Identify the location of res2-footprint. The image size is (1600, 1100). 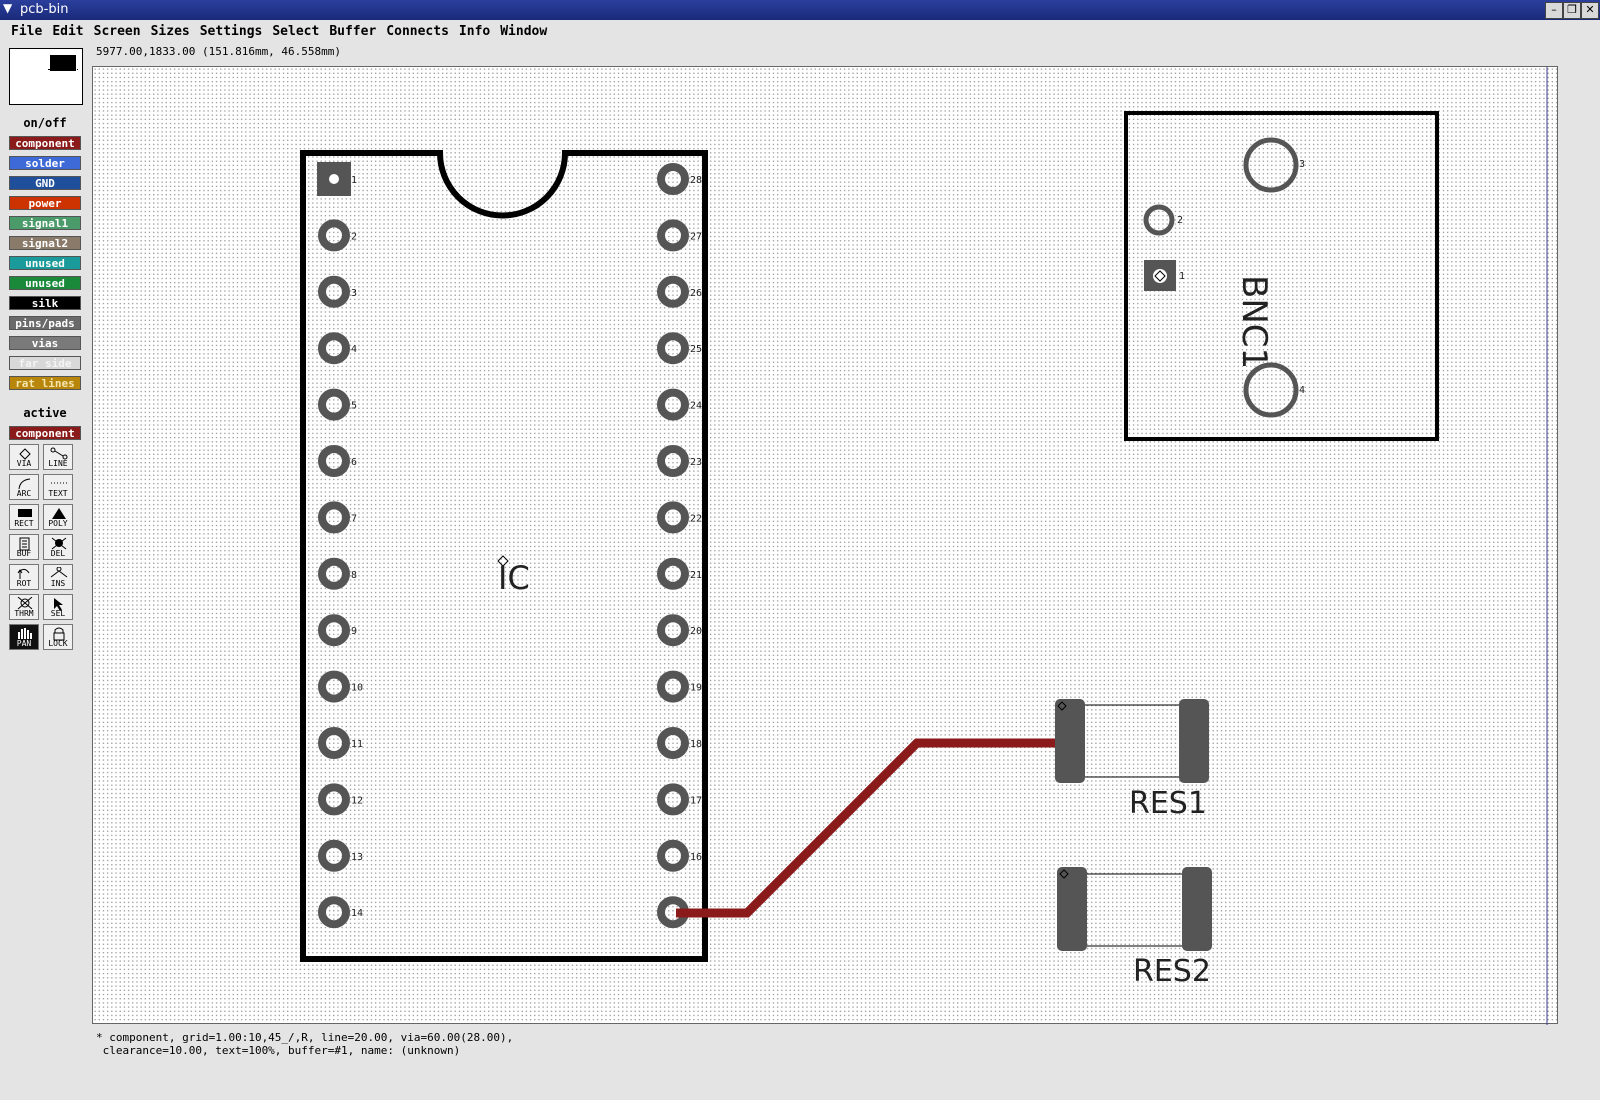
(1134, 909).